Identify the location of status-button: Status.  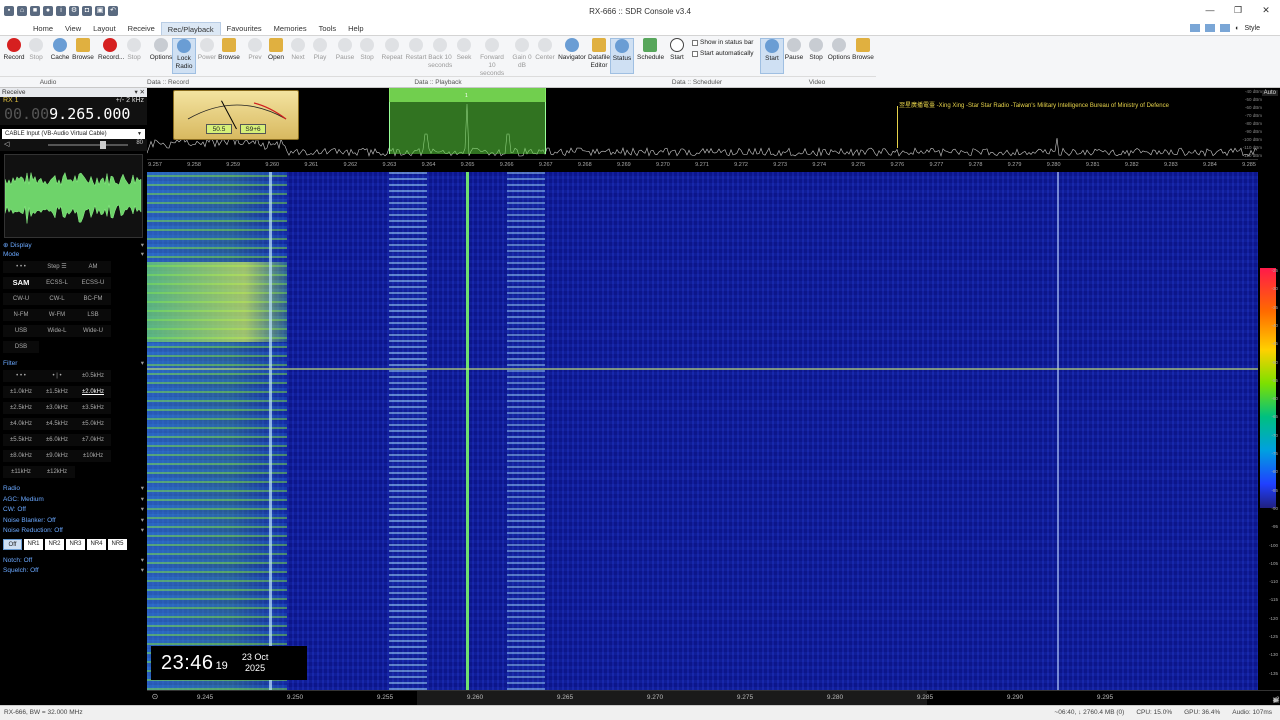
(622, 56).